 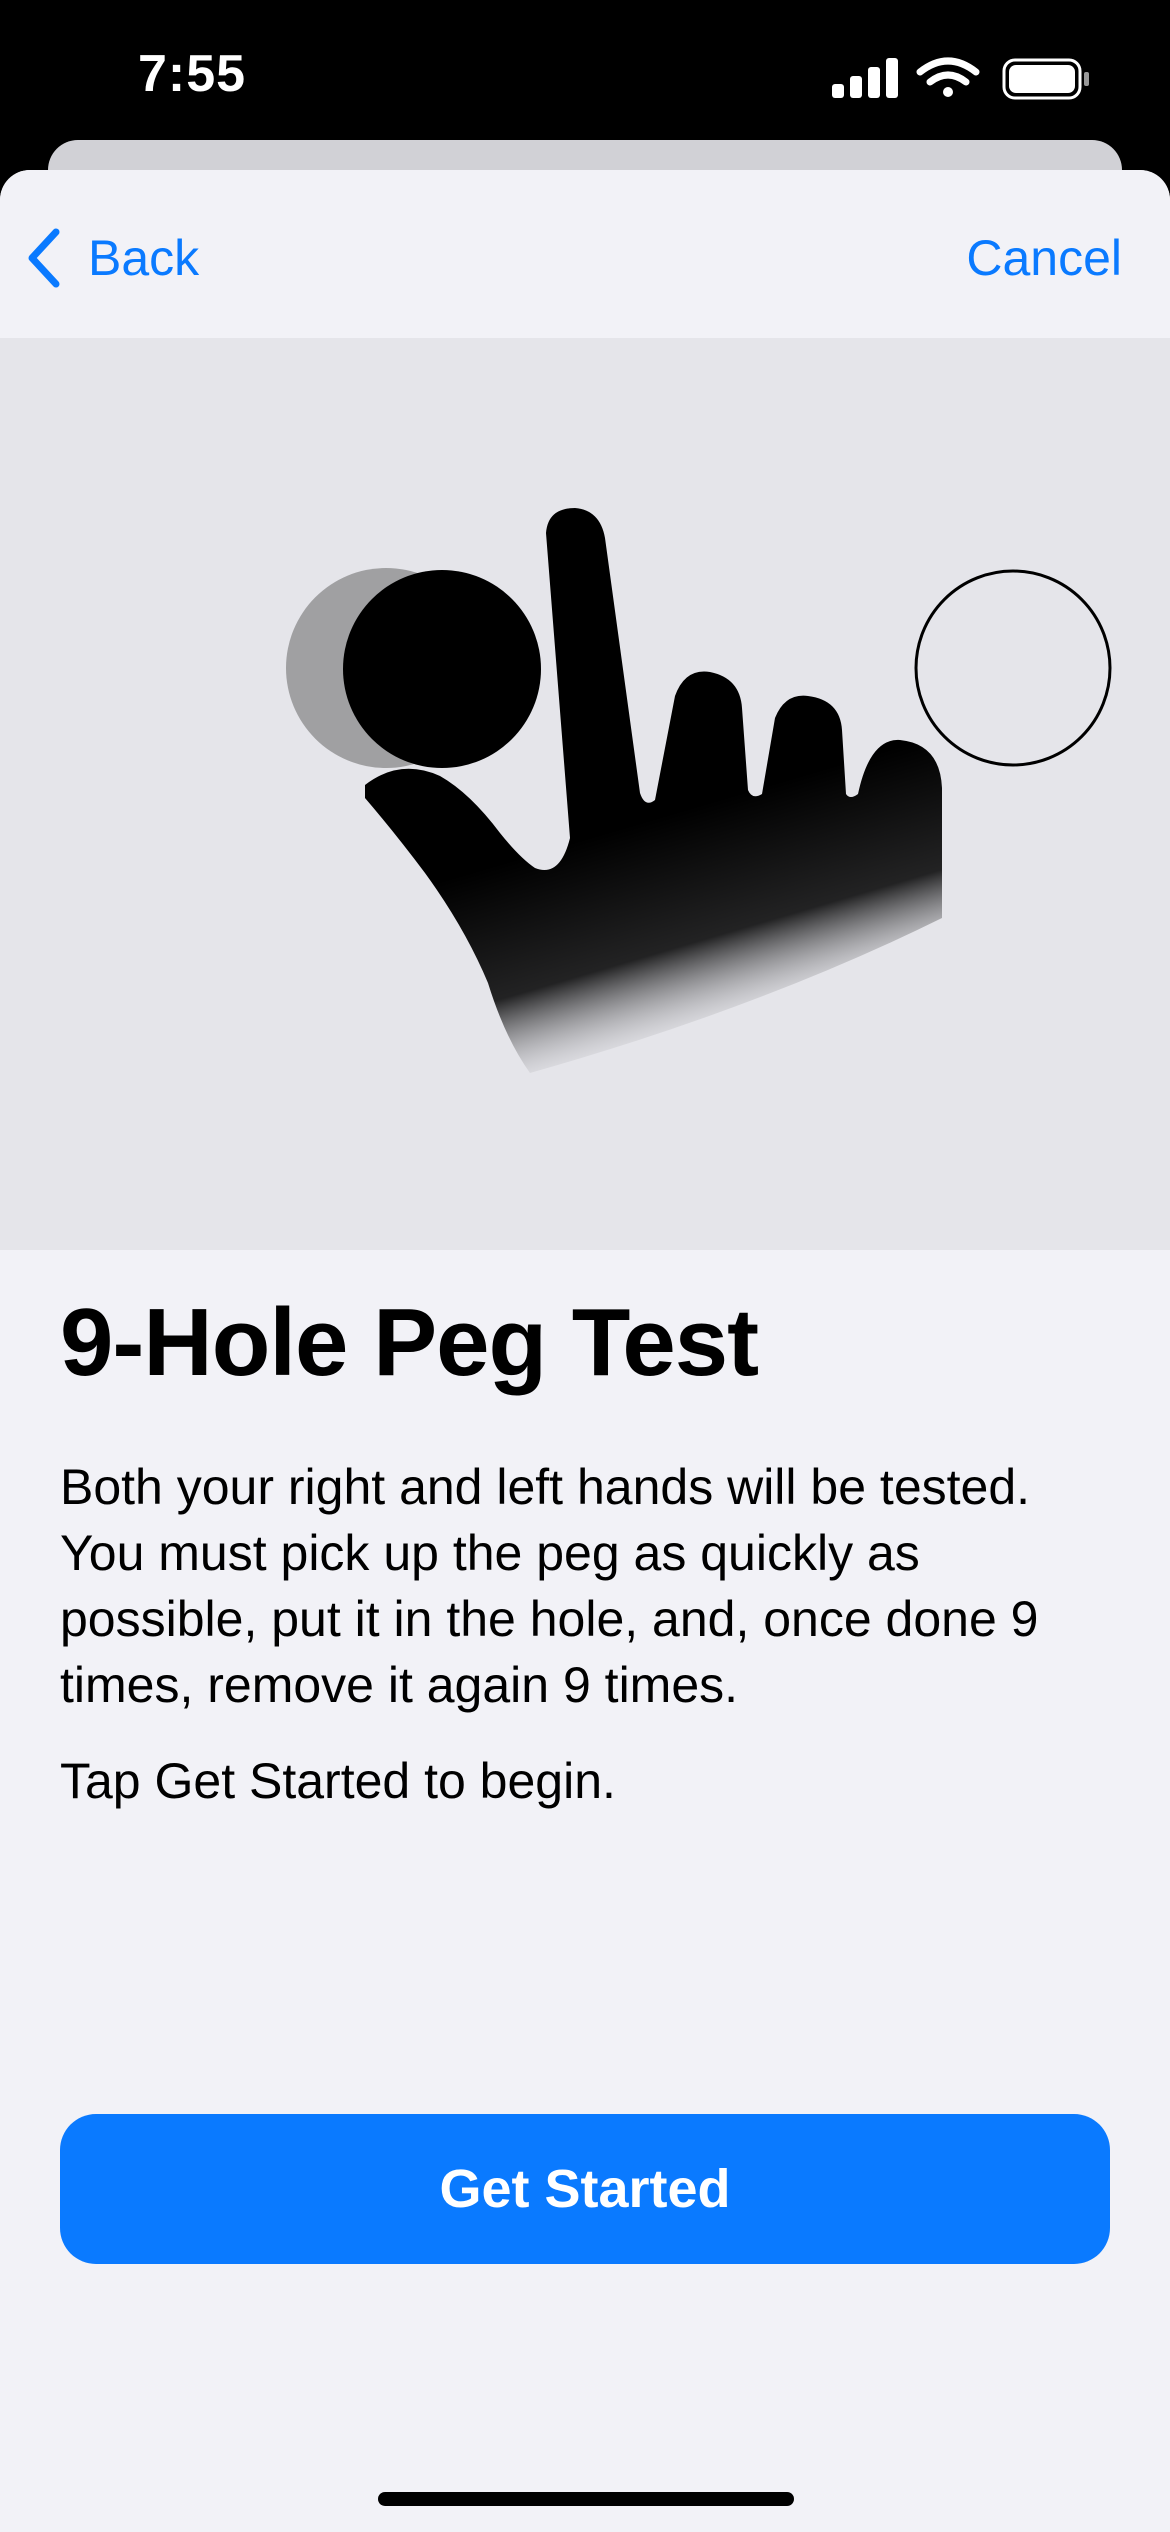 I want to click on instruction-paragraph: Tap Get Started to begin., so click(x=338, y=1780).